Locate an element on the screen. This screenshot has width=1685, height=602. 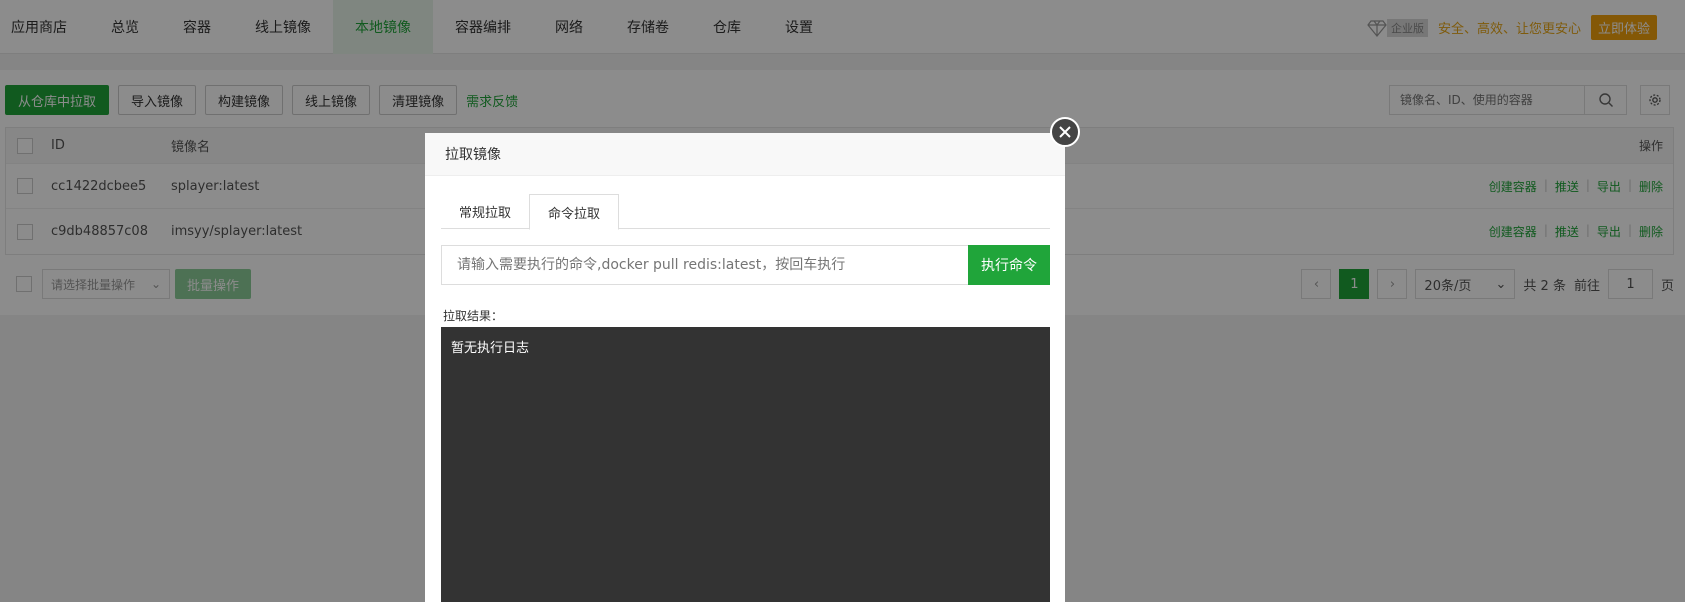
console-text: 暂无执行日志 is located at coordinates (490, 348).